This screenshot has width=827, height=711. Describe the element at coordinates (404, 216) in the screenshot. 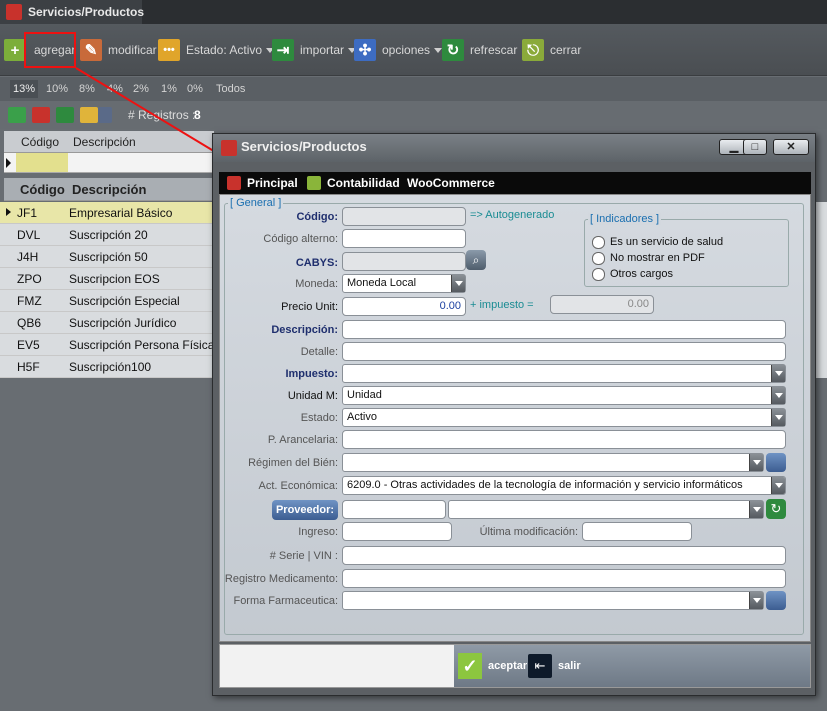

I see `codigo-field` at that location.